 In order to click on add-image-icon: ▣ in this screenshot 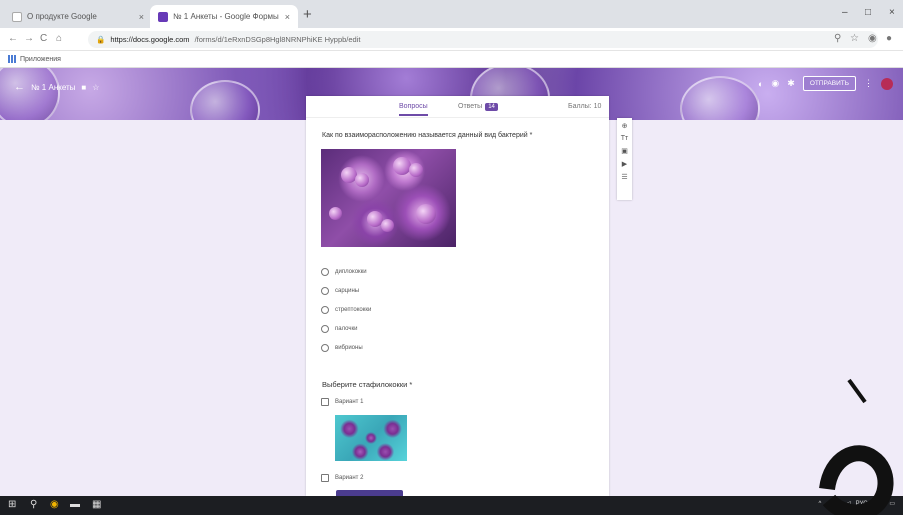, I will do `click(624, 151)`.